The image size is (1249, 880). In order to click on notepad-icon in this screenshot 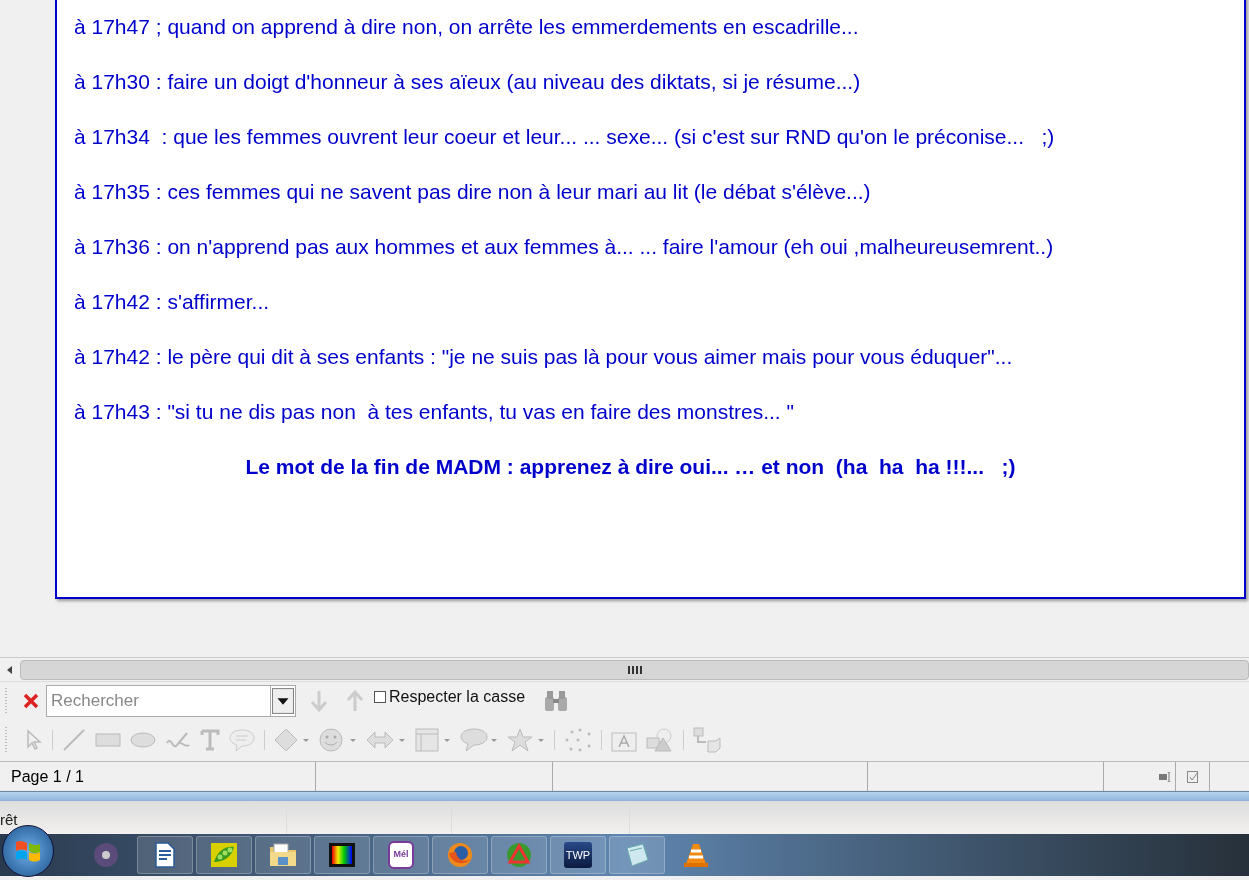, I will do `click(637, 855)`.